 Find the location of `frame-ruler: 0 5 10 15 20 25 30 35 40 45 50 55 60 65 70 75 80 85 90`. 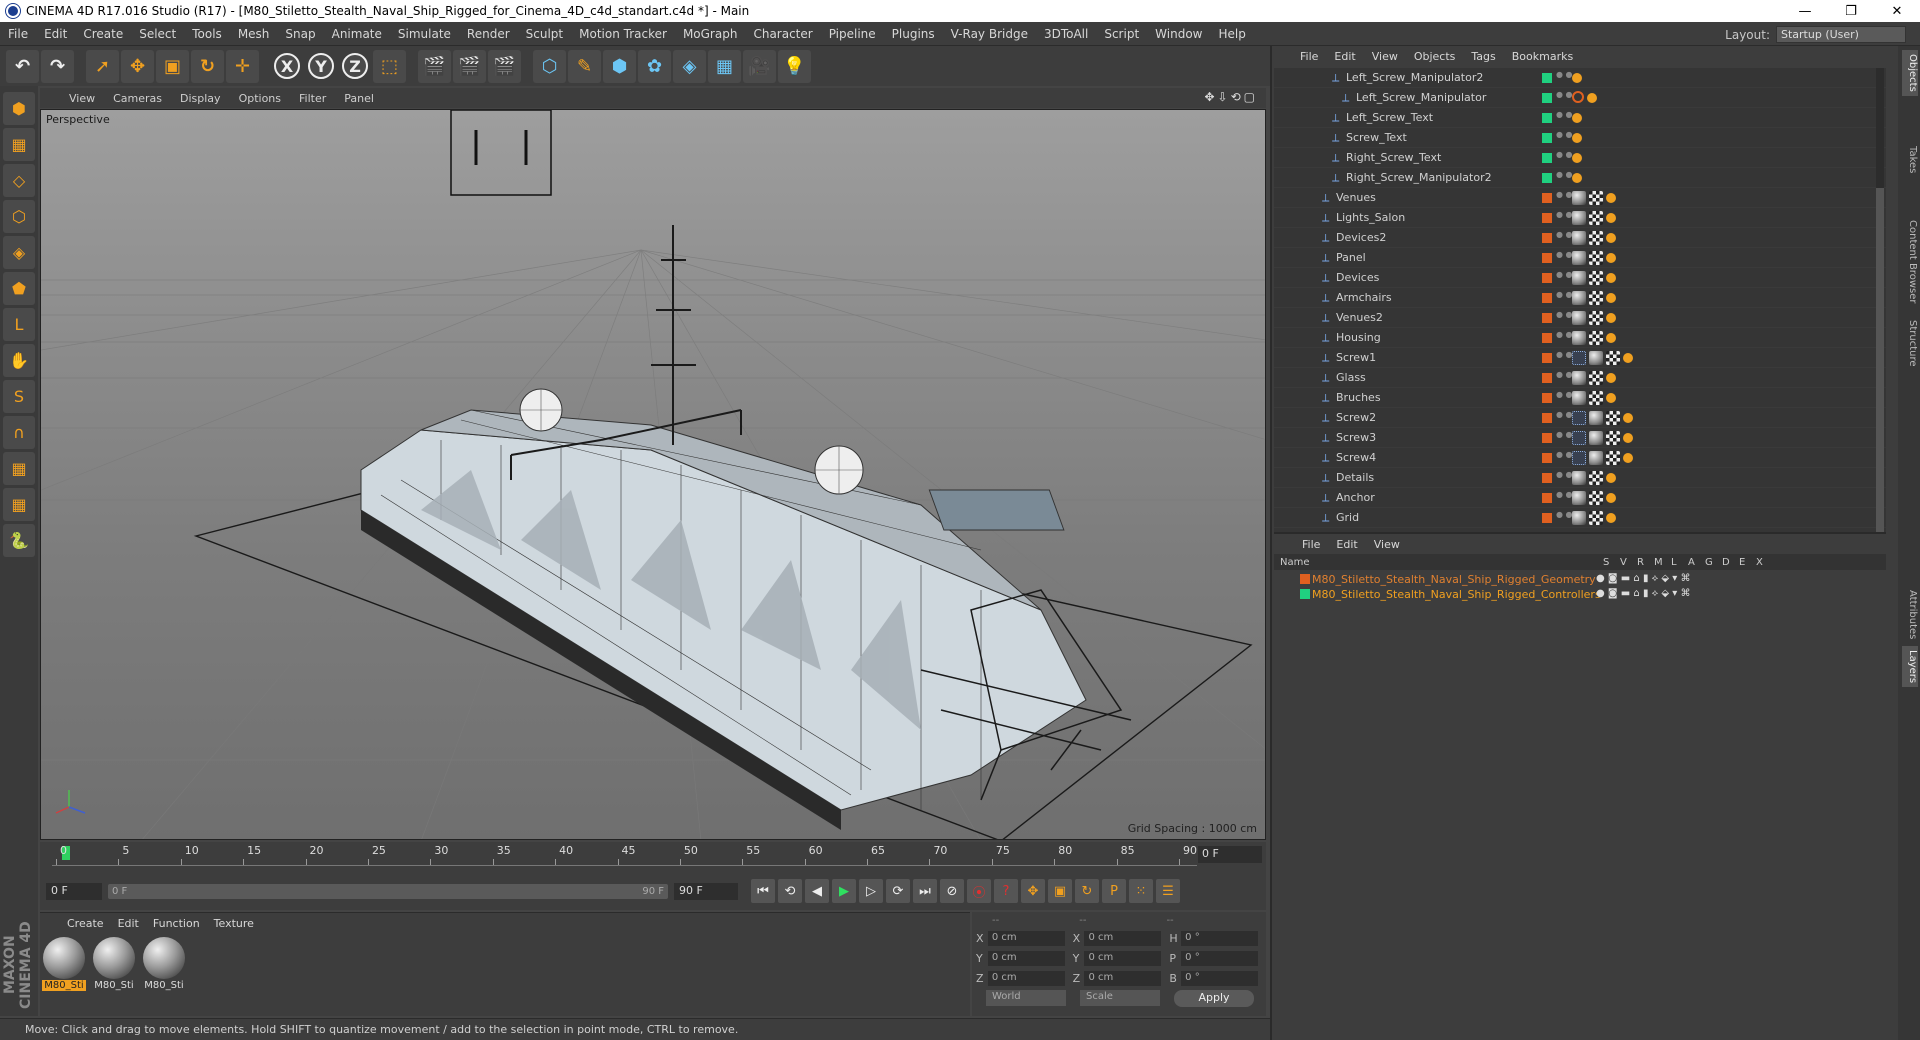

frame-ruler: 0 5 10 15 20 25 30 35 40 45 50 55 60 65 70 75 80 85 90 is located at coordinates (624, 855).